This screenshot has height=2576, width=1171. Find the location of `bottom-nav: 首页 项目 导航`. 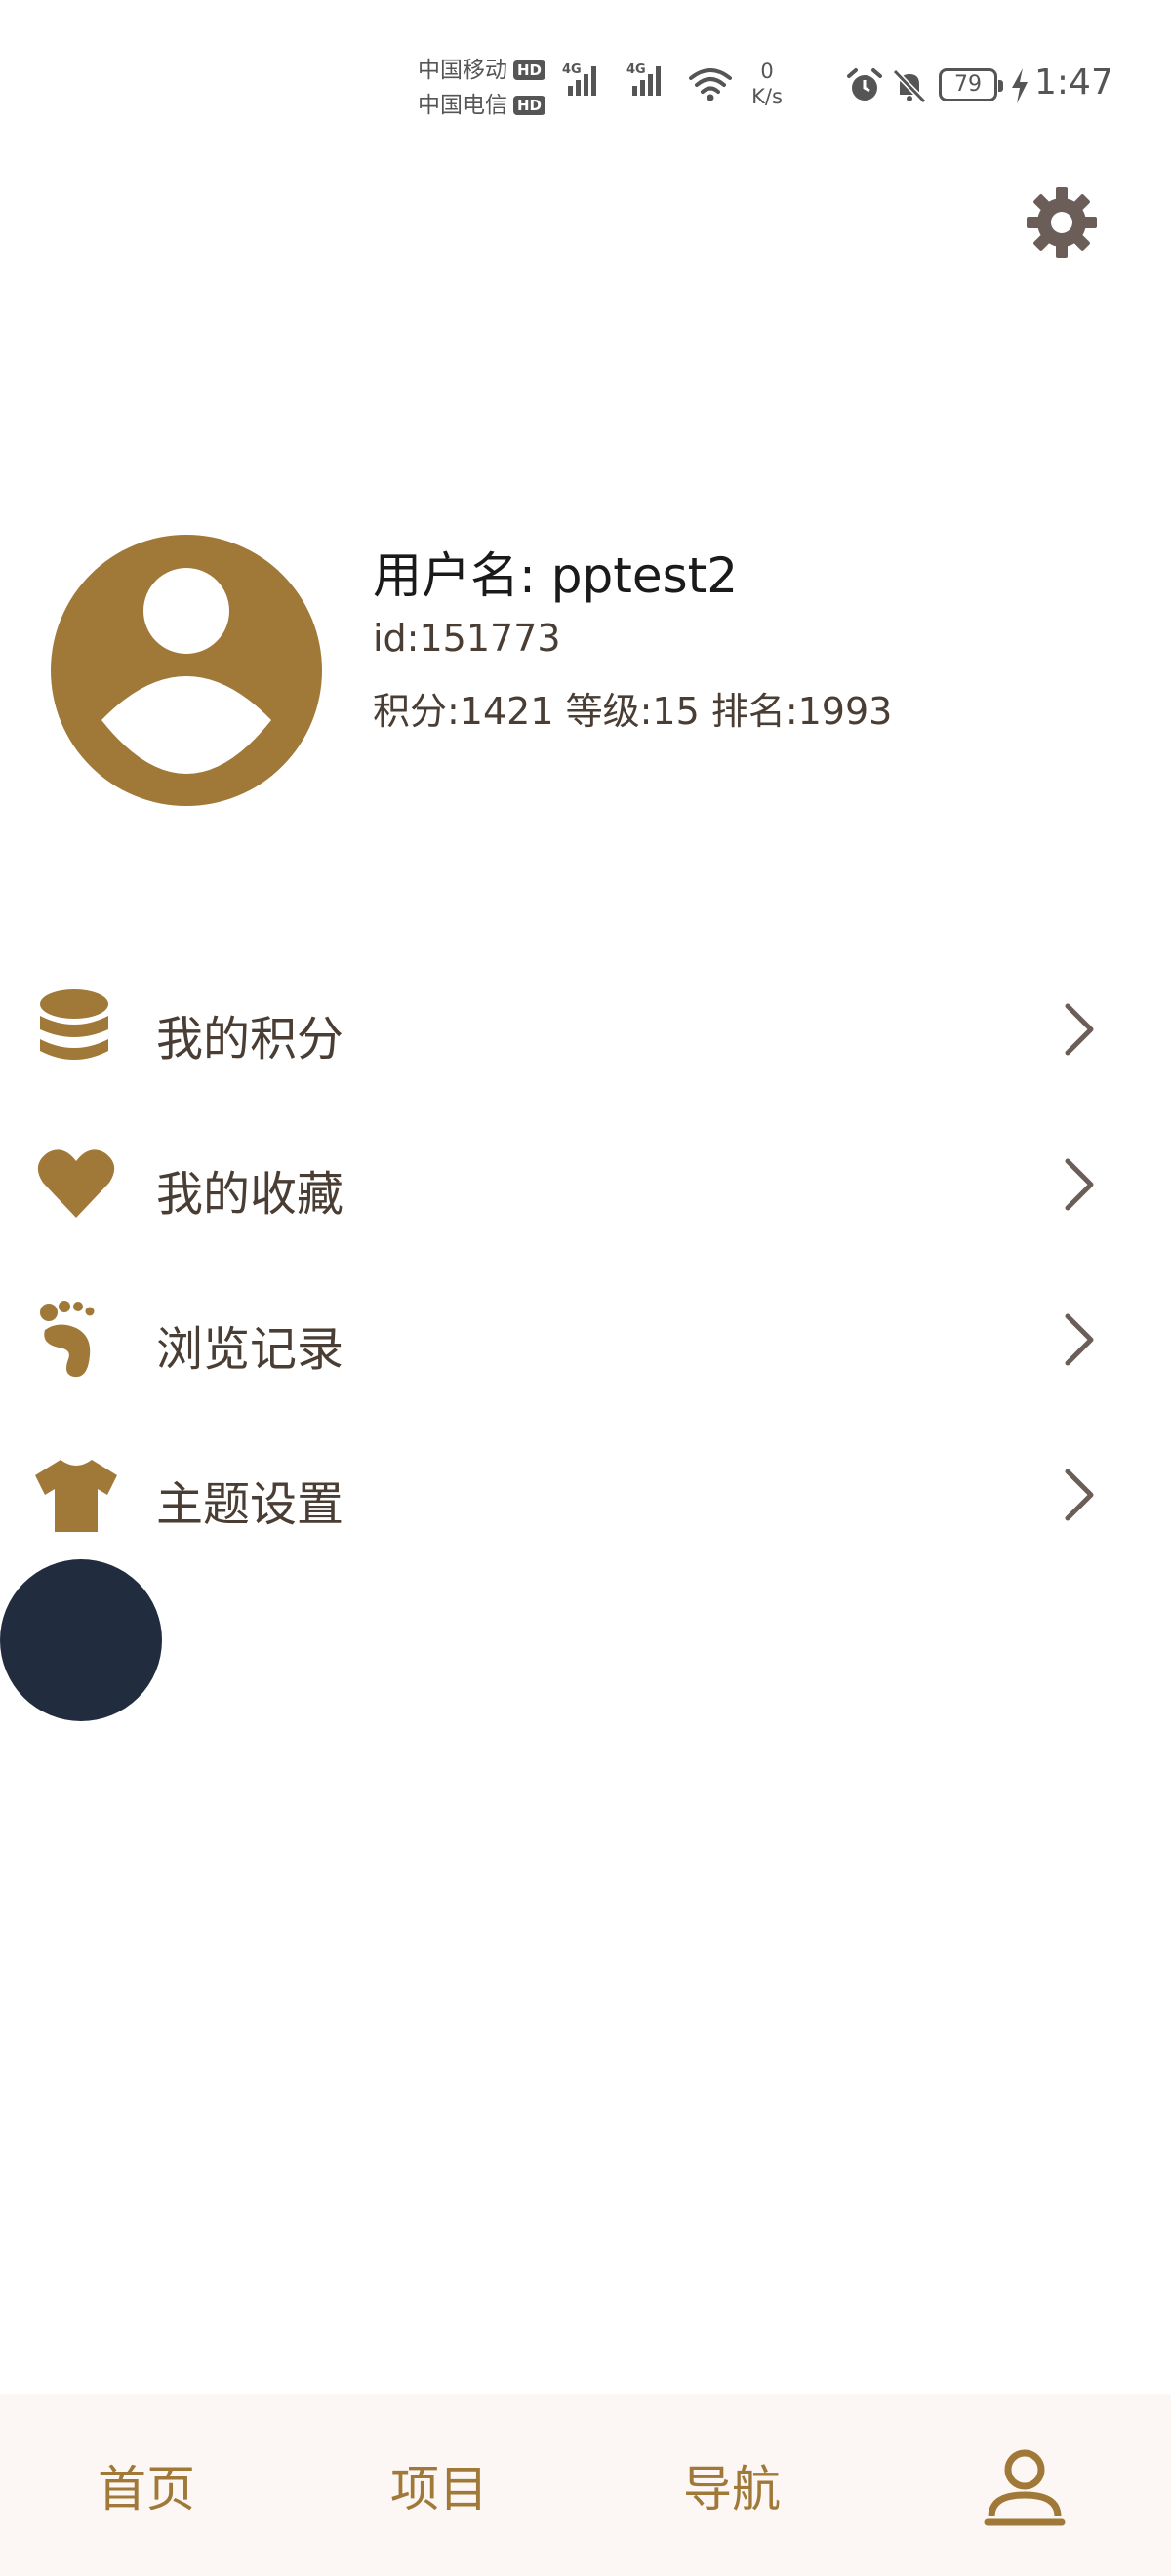

bottom-nav: 首页 项目 导航 is located at coordinates (585, 2485).